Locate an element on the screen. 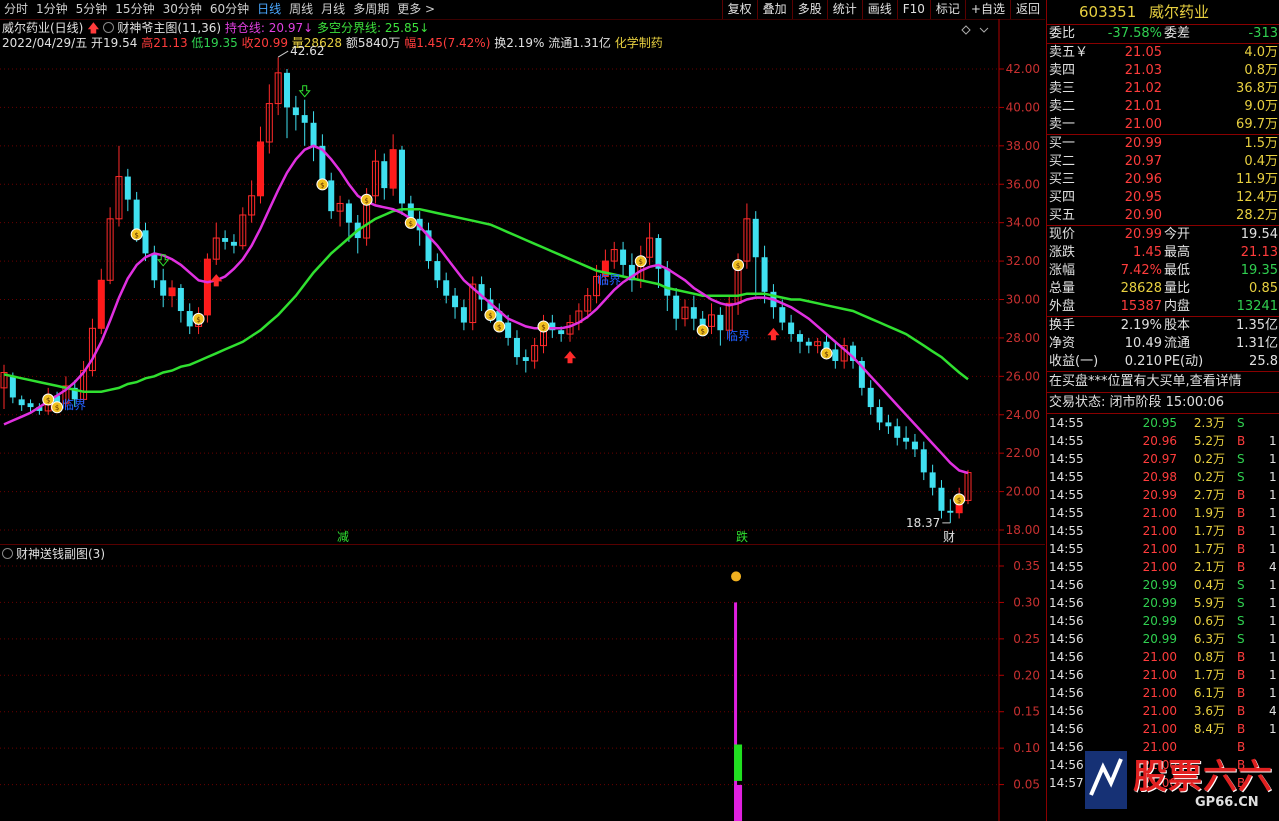 The image size is (1279, 821). bid-row: 买二 20.97 0.4万 is located at coordinates (1163, 162).